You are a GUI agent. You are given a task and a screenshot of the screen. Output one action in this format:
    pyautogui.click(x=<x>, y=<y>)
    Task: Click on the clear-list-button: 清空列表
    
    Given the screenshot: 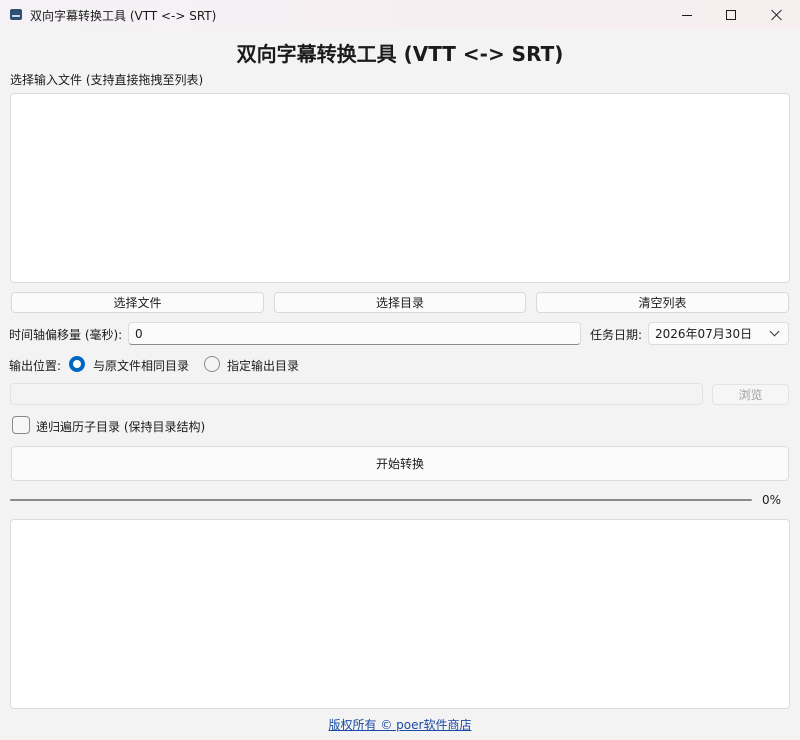 What is the action you would take?
    pyautogui.click(x=662, y=302)
    